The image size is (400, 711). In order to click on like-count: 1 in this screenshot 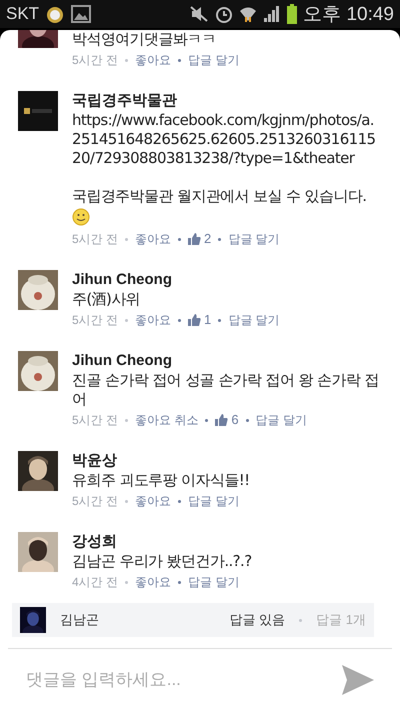, I will do `click(208, 320)`.